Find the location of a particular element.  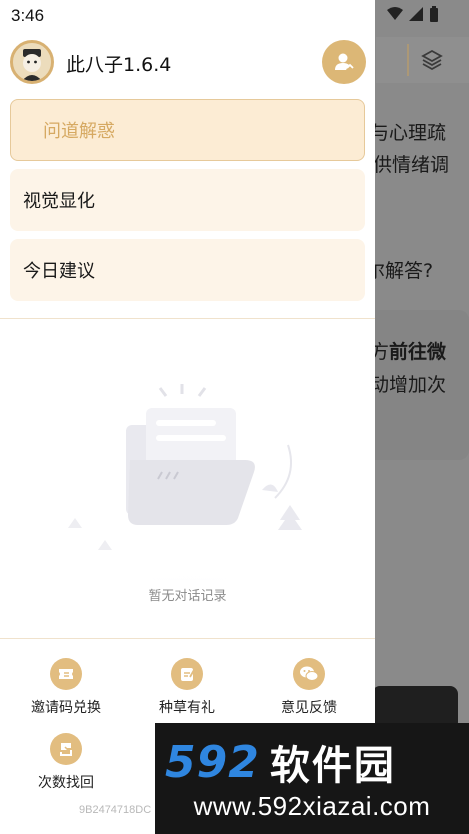

background-divider is located at coordinates (408, 60).